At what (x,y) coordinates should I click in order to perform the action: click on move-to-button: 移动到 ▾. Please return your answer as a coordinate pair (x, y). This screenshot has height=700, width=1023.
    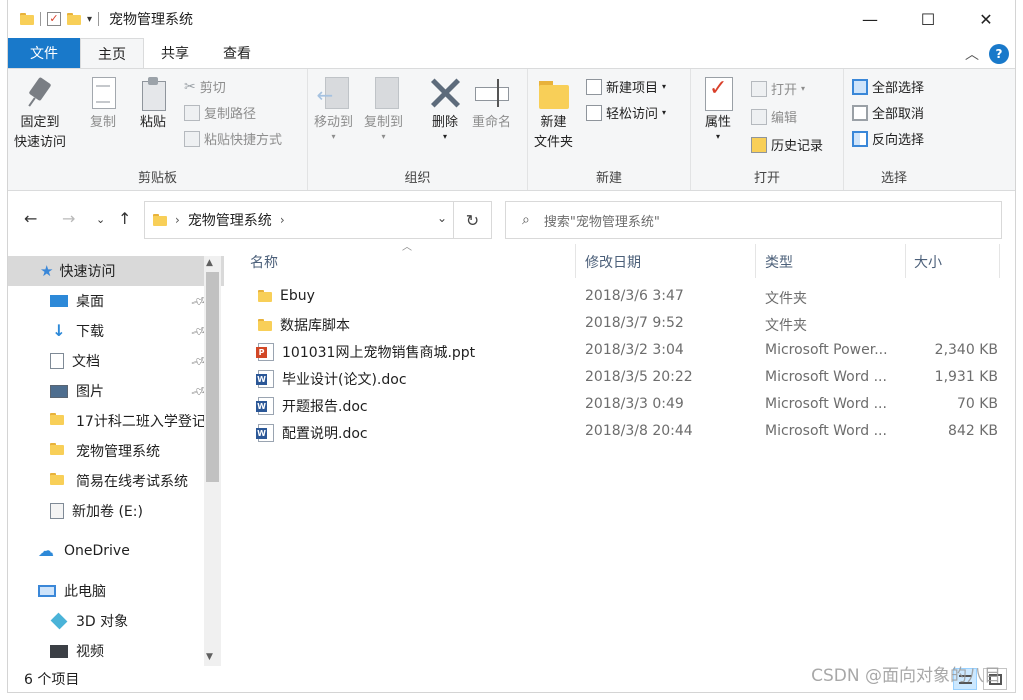
    Looking at the image, I should click on (333, 108).